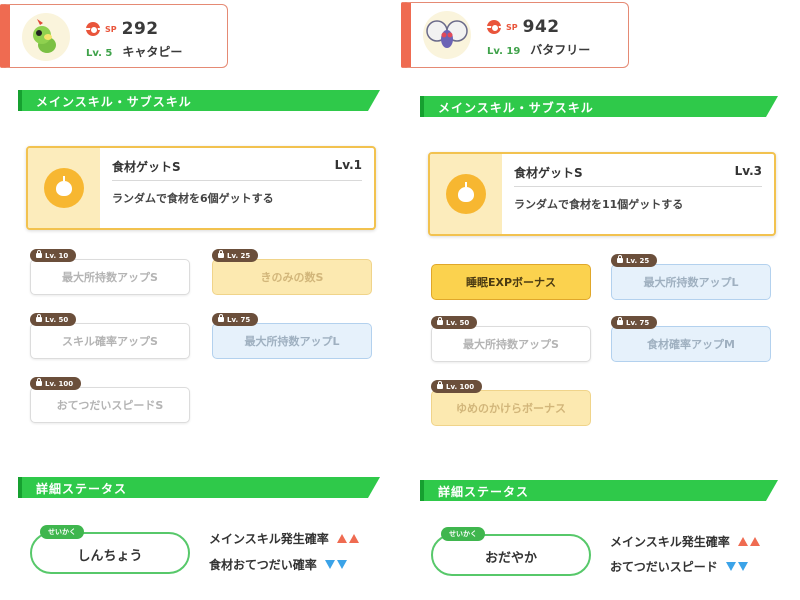 The image size is (800, 600). I want to click on nature-value: しんちょう, so click(110, 556).